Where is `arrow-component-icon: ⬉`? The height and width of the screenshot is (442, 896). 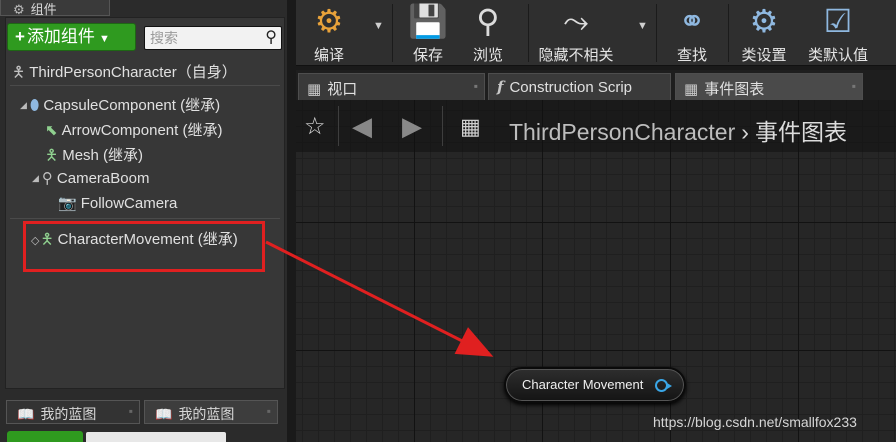 arrow-component-icon: ⬉ is located at coordinates (51, 130).